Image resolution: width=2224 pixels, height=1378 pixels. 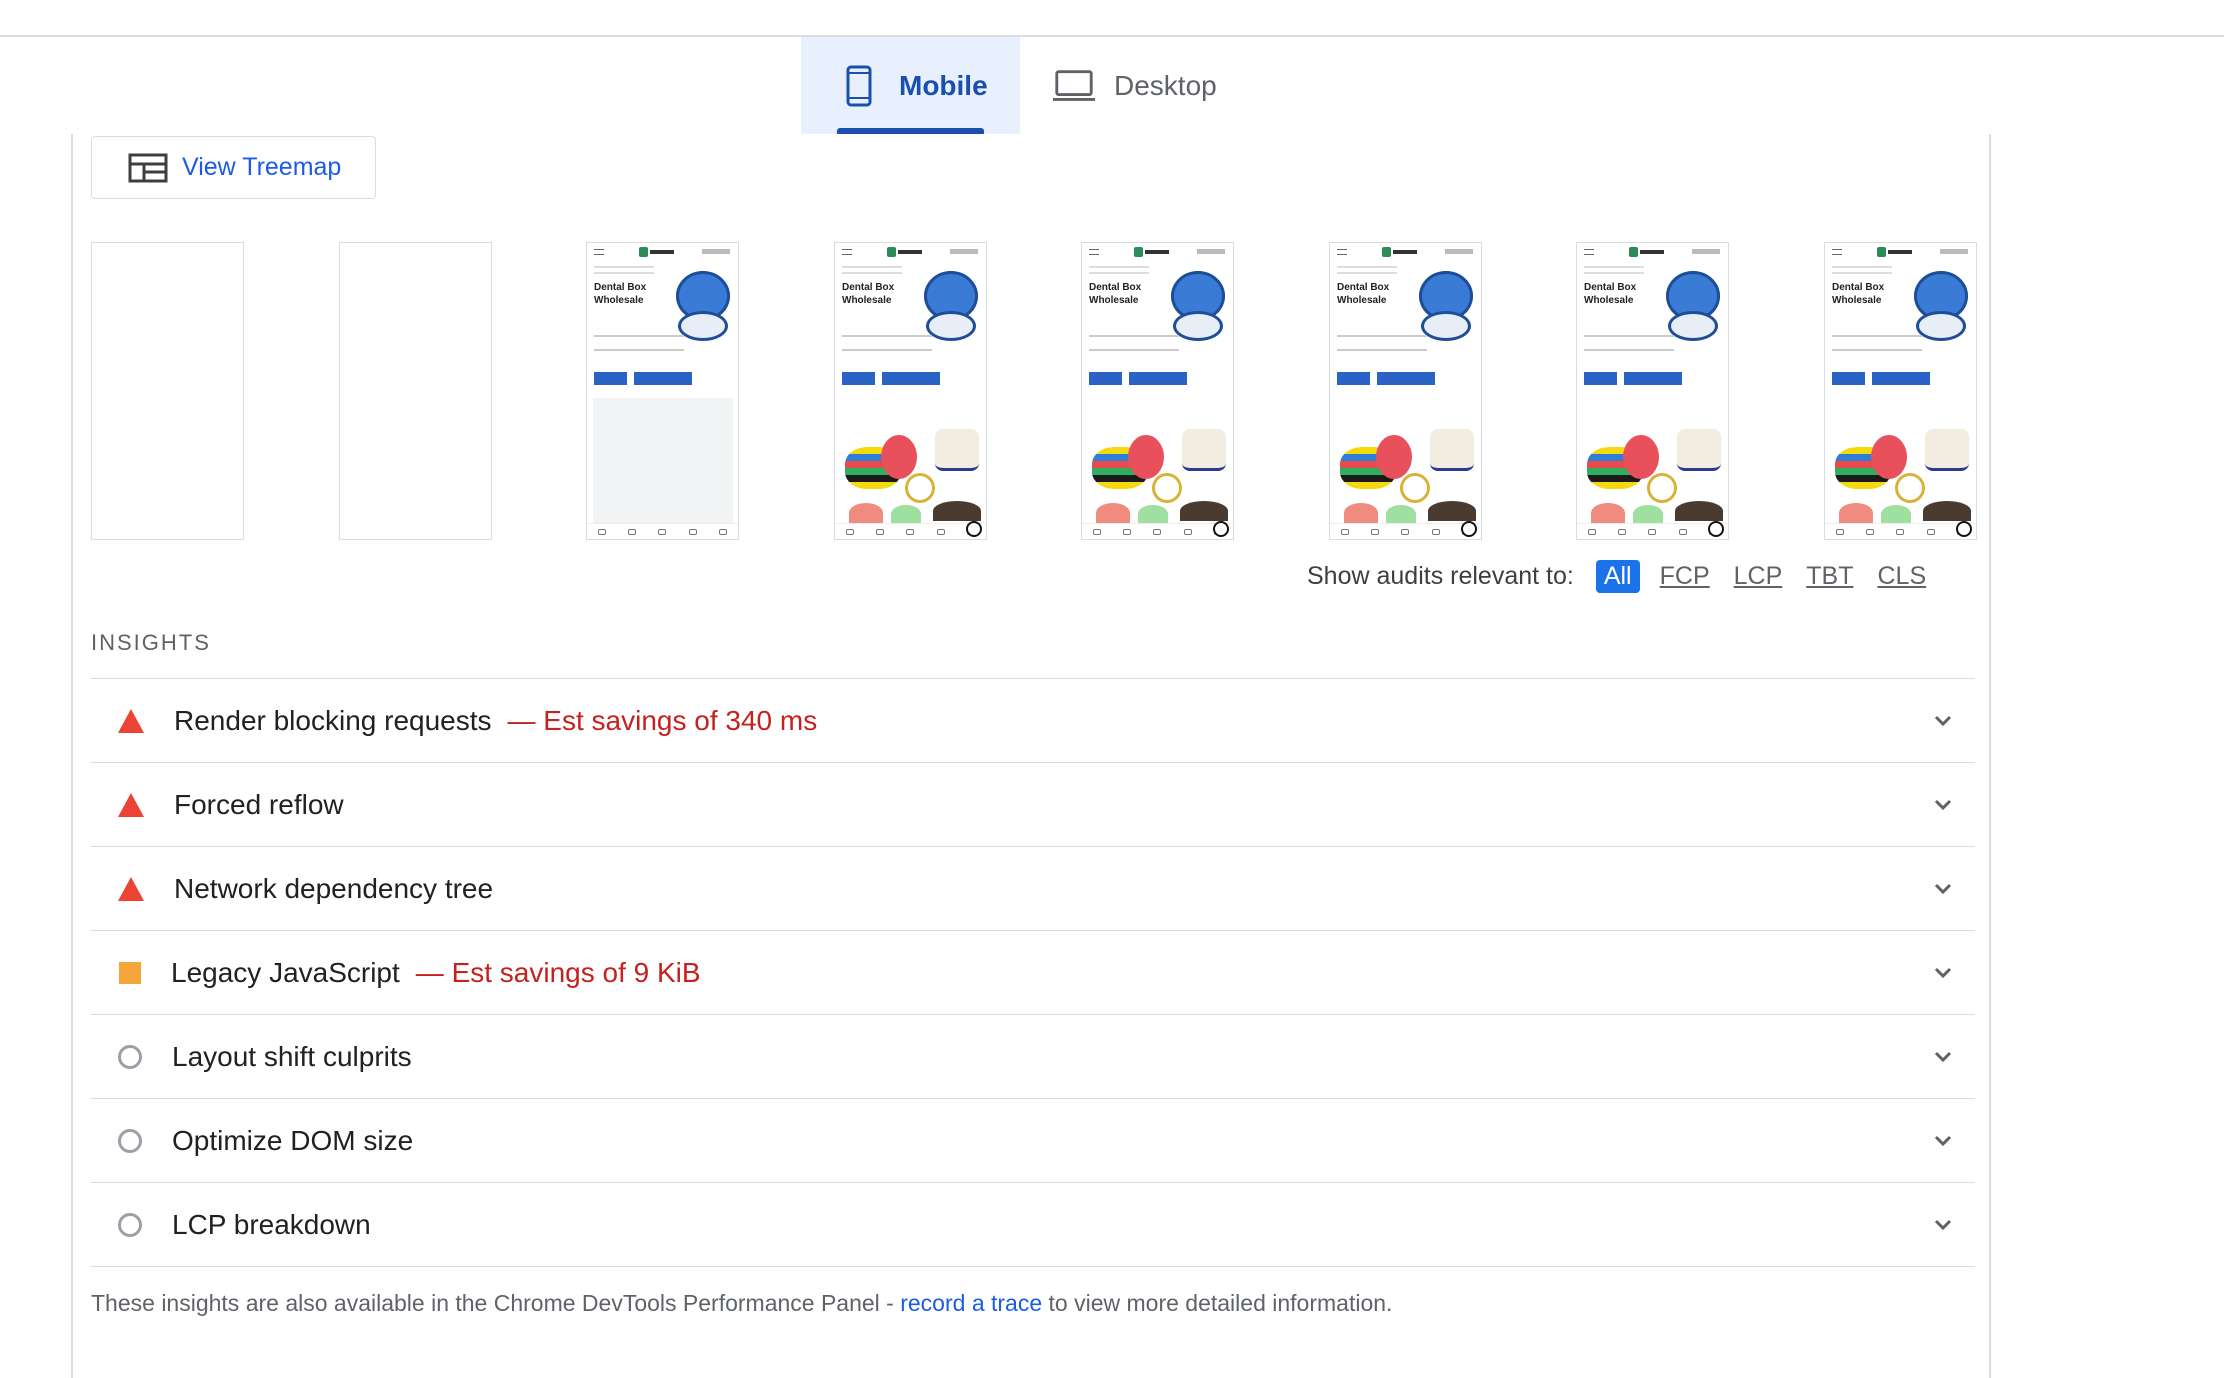 I want to click on insight-title: LCP breakdown, so click(x=271, y=1224).